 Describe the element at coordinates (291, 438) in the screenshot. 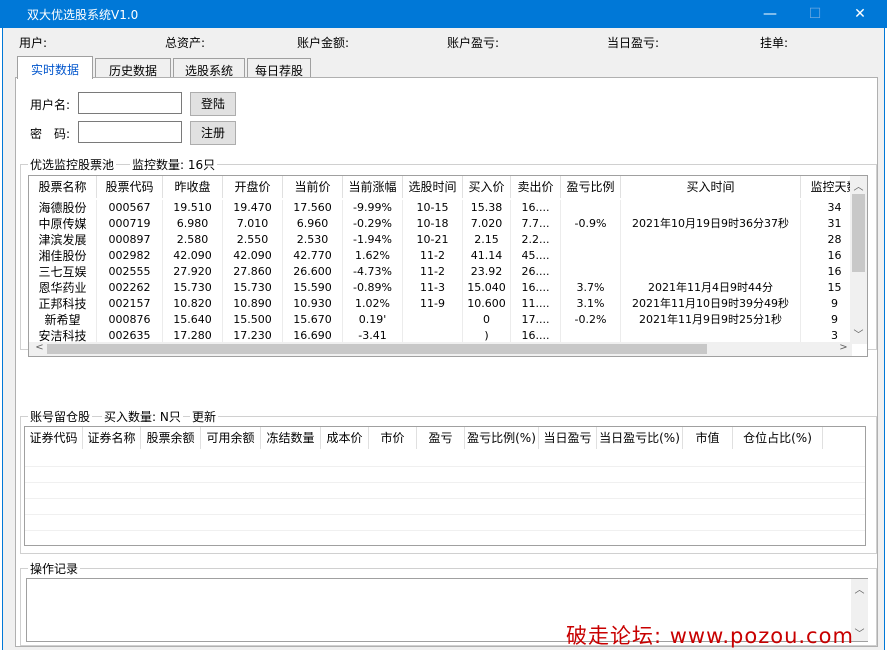

I see `holdings-header-cell: 冻结数量` at that location.